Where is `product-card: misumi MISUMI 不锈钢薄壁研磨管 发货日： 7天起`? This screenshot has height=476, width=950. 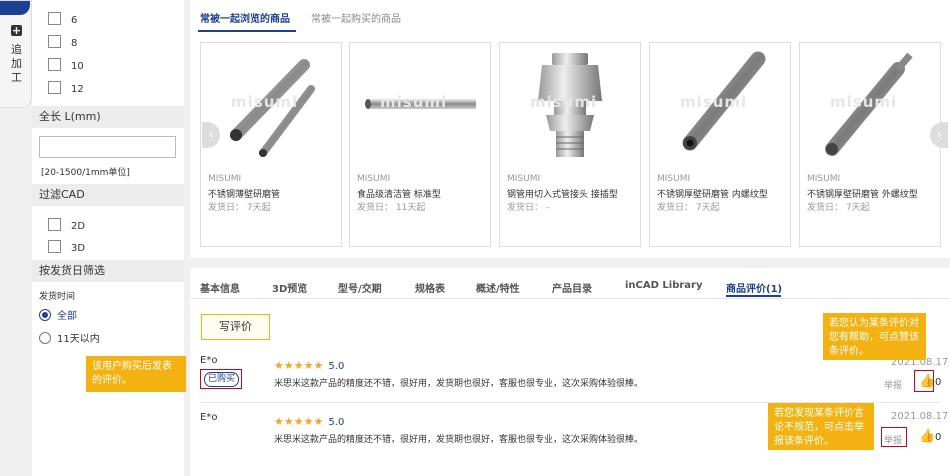 product-card: misumi MISUMI 不锈钢薄壁研磨管 发货日： 7天起 is located at coordinates (271, 144).